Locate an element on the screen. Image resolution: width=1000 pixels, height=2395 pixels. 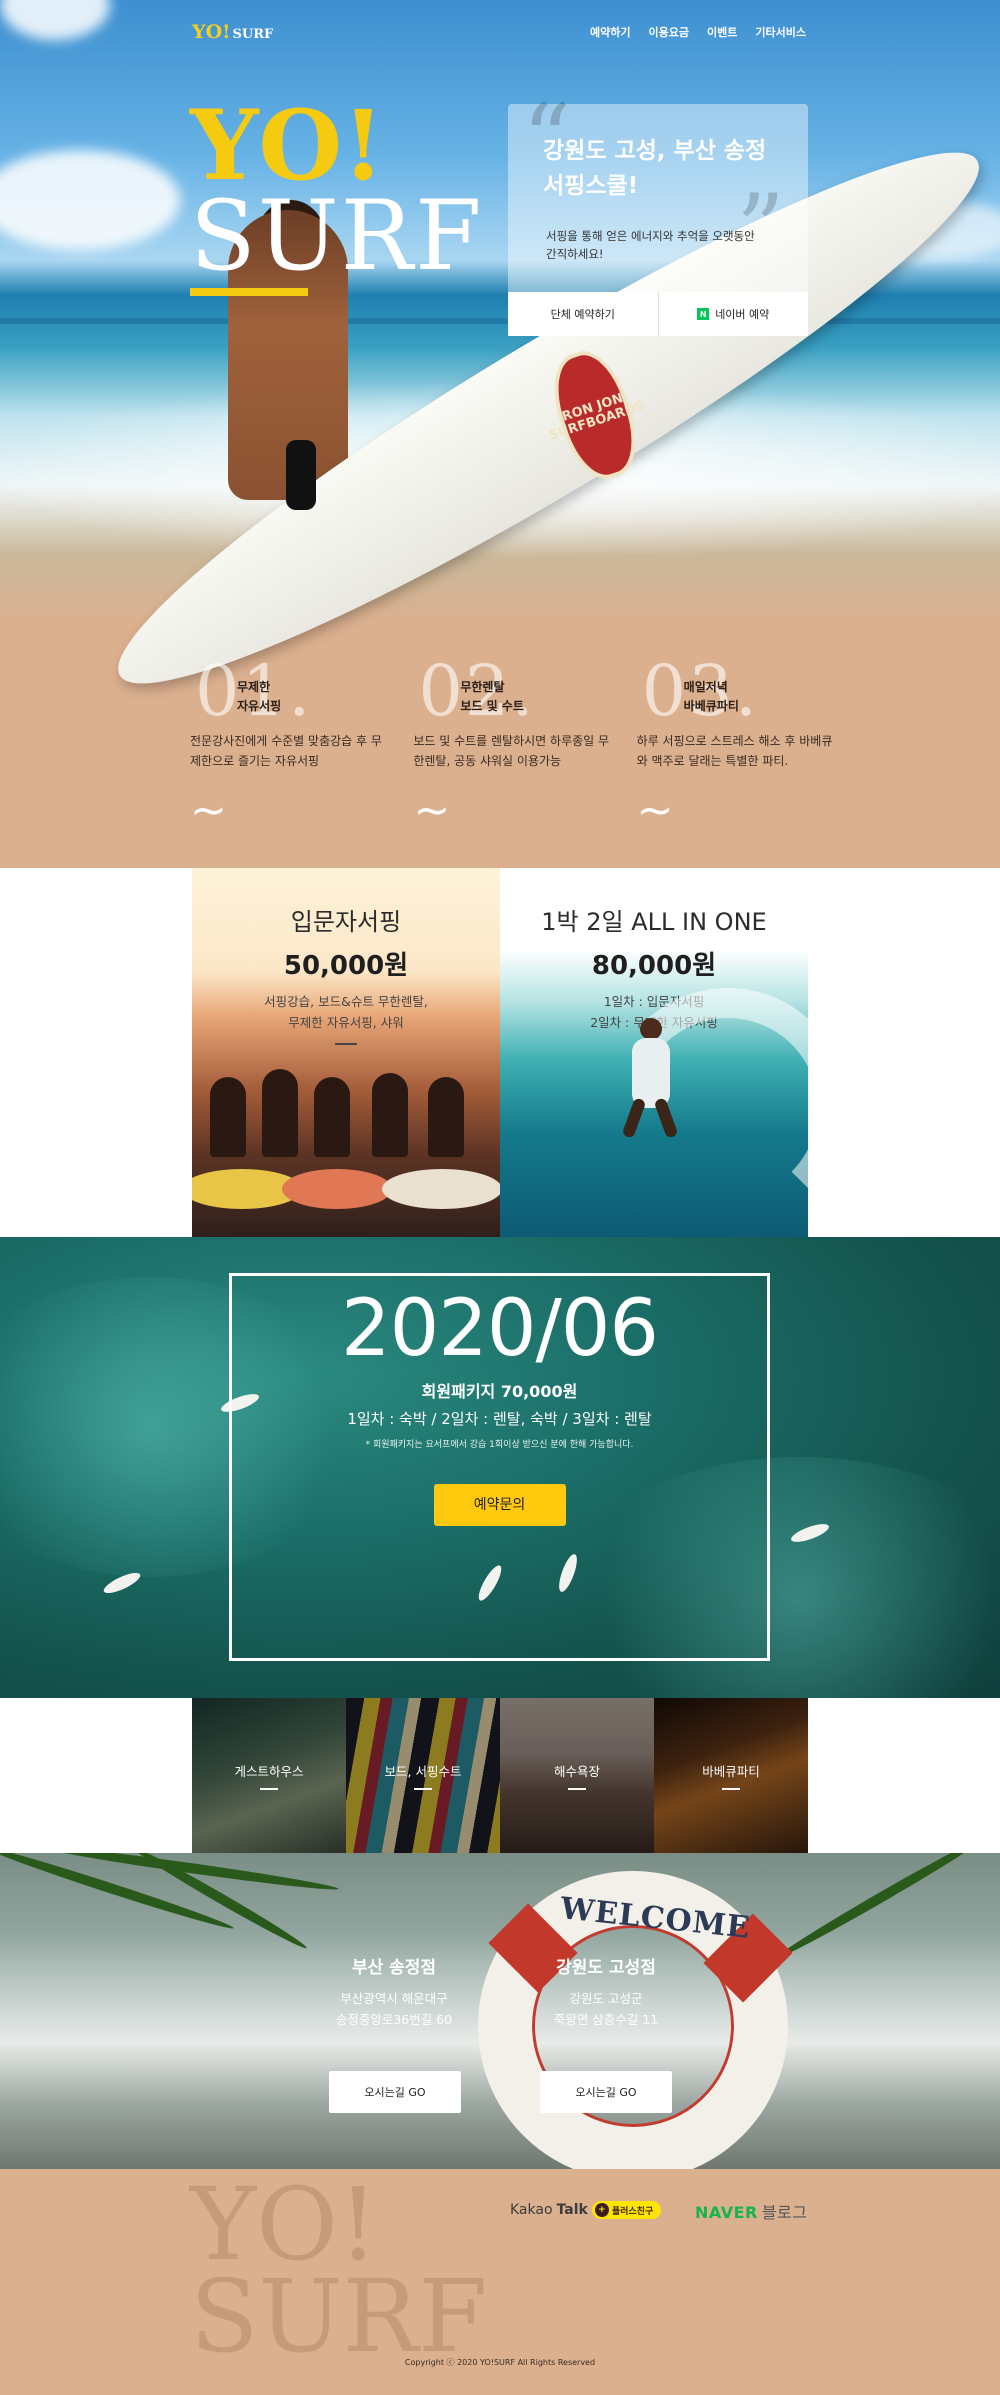
price-description-line: 서핑강습, 보드&슈트 무한렌탈, is located at coordinates (346, 1001).